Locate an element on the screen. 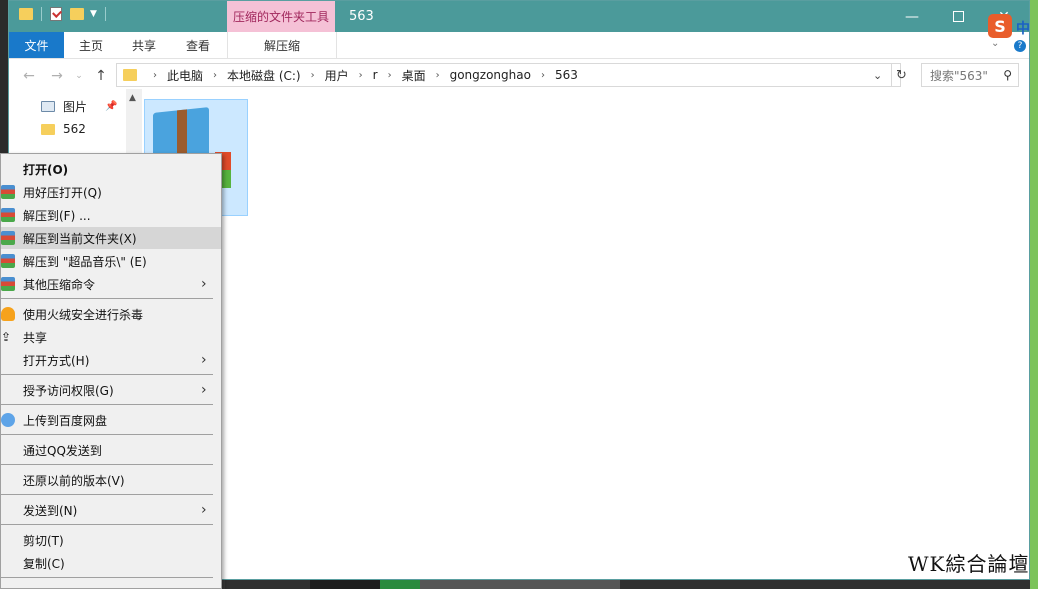 The height and width of the screenshot is (589, 1038). forum-watermark: WK綜合論壇 is located at coordinates (969, 564).